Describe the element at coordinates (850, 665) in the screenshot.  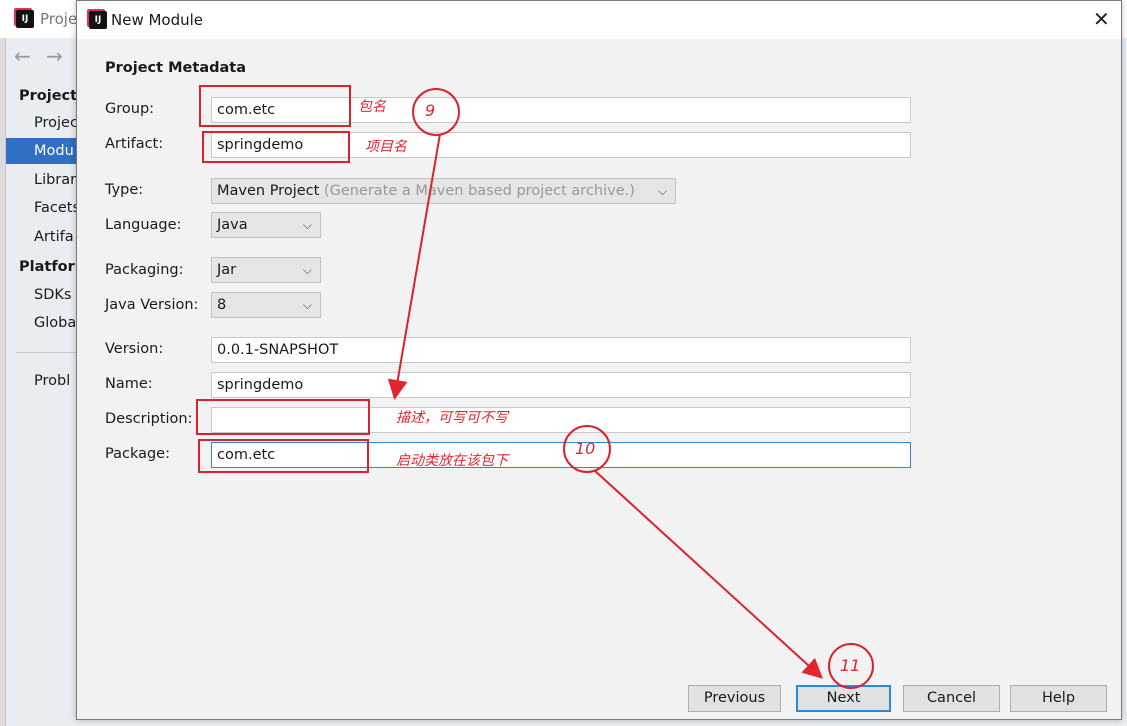
I see `step-number-11: 11` at that location.